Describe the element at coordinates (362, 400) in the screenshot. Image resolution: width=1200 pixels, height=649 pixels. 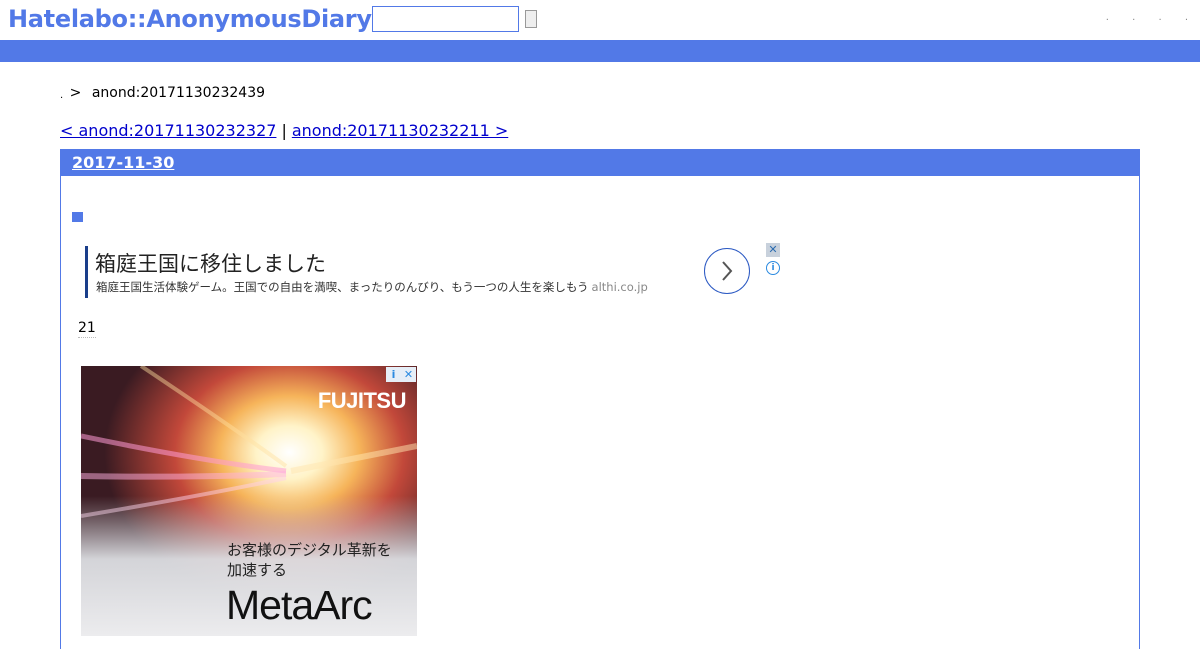
I see `banner-ad-brand-logo: FUJITSU` at that location.